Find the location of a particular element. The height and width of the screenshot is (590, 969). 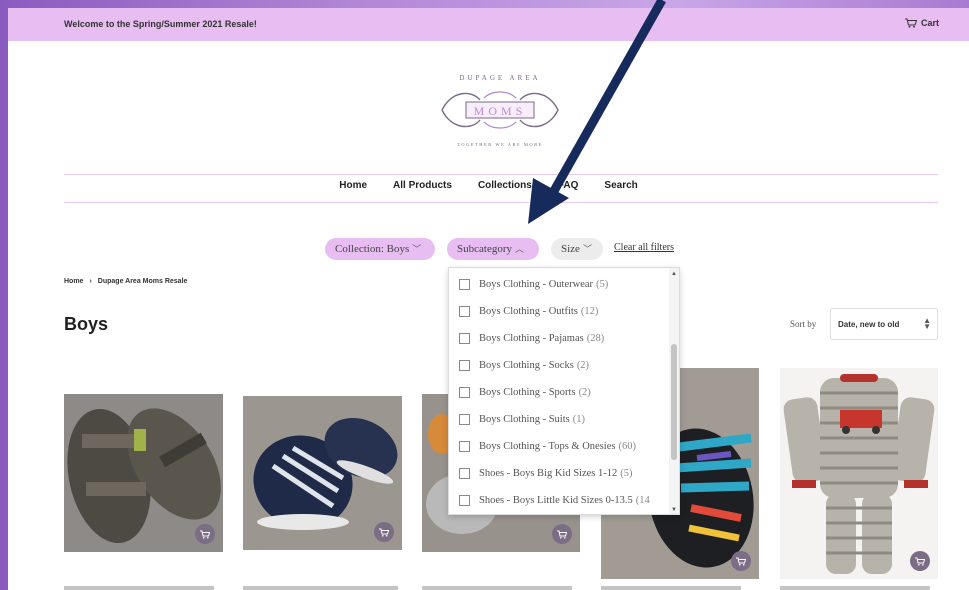

option-count: (12) is located at coordinates (589, 311).